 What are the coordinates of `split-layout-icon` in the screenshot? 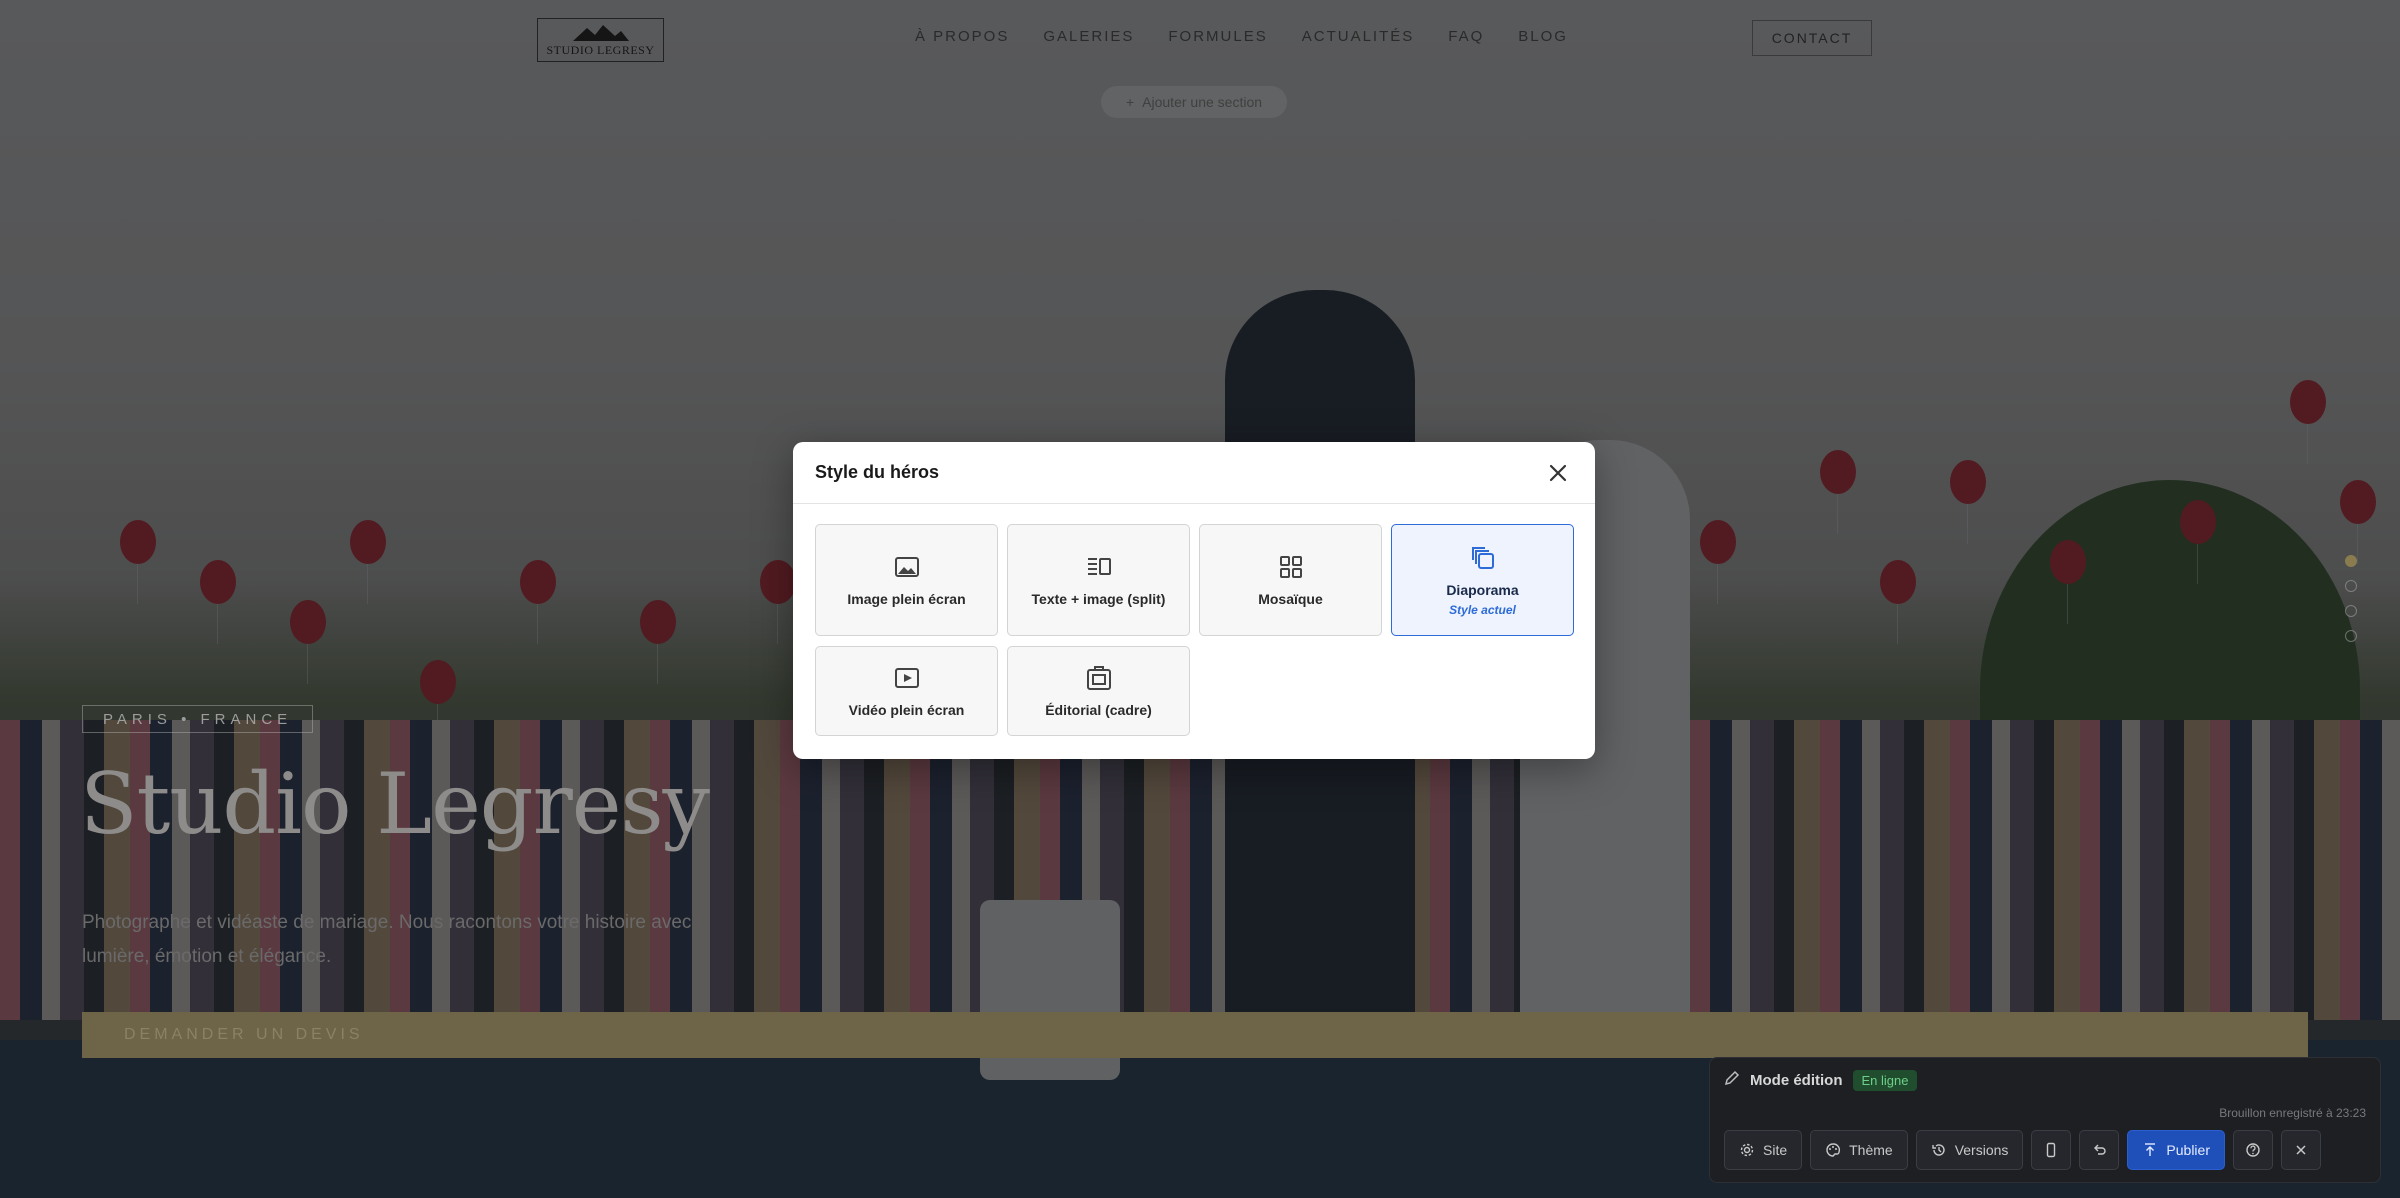 It's located at (1099, 567).